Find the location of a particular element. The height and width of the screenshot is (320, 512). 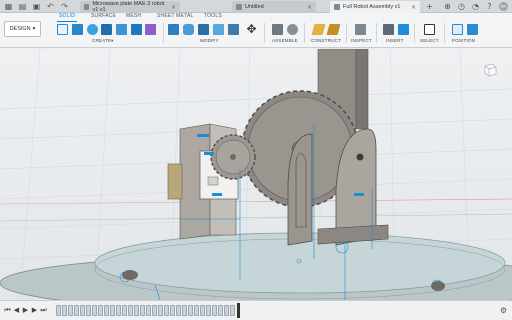

tab-tools: TOOLS is located at coordinates (213, 16).